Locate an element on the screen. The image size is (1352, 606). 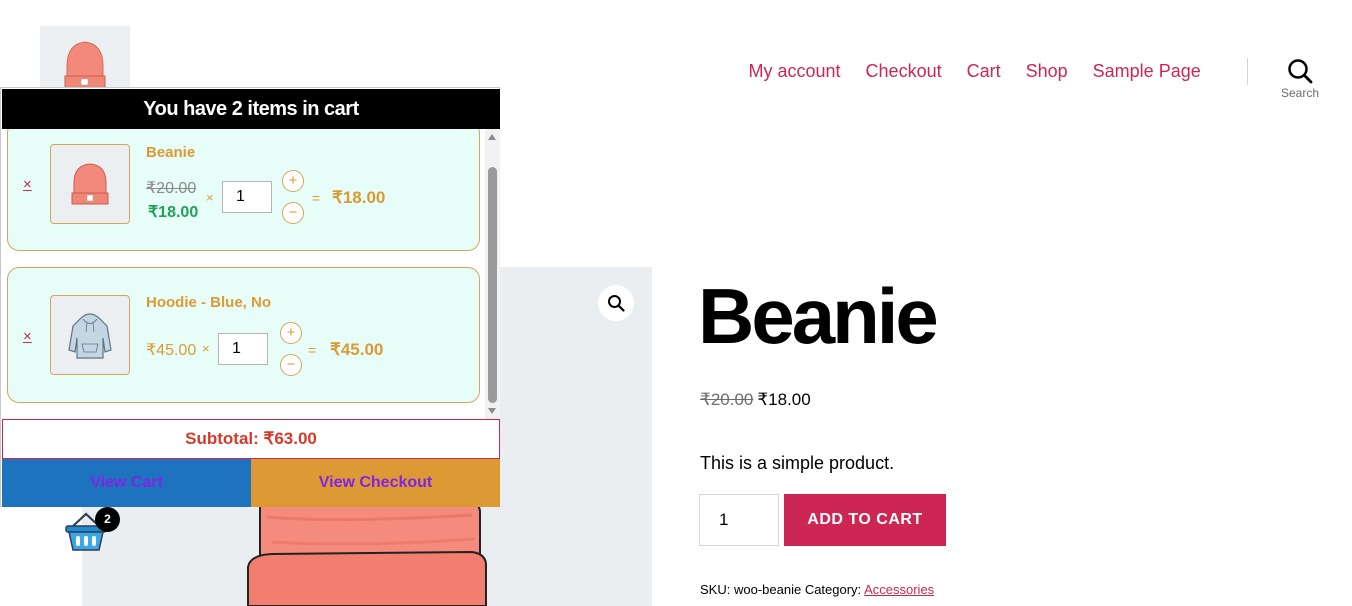
search-toggle: Search is located at coordinates (1300, 81).